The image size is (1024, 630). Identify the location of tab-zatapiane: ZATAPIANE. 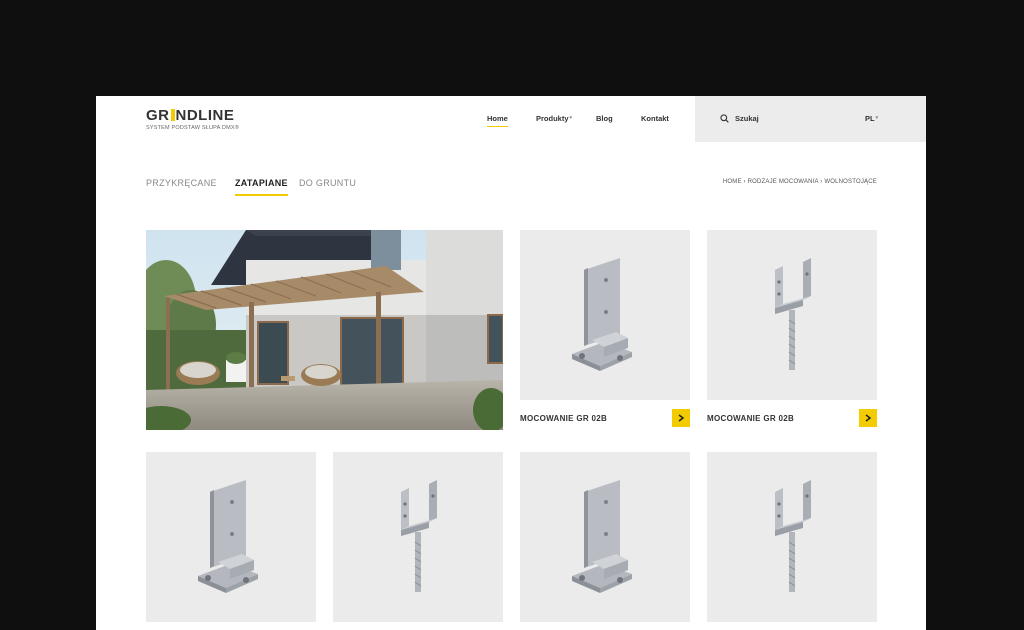
(261, 187).